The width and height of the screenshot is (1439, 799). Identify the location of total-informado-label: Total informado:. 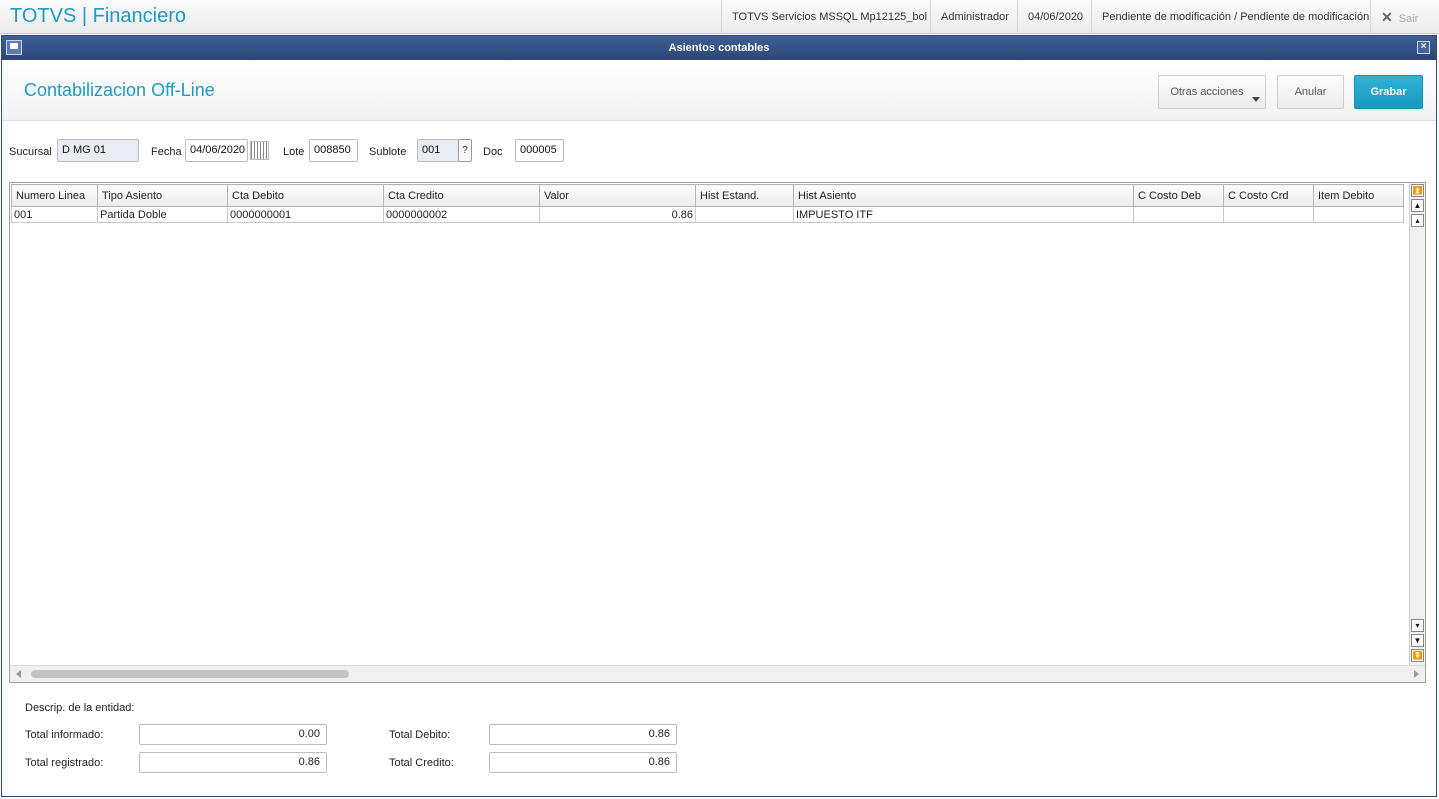
(64, 735).